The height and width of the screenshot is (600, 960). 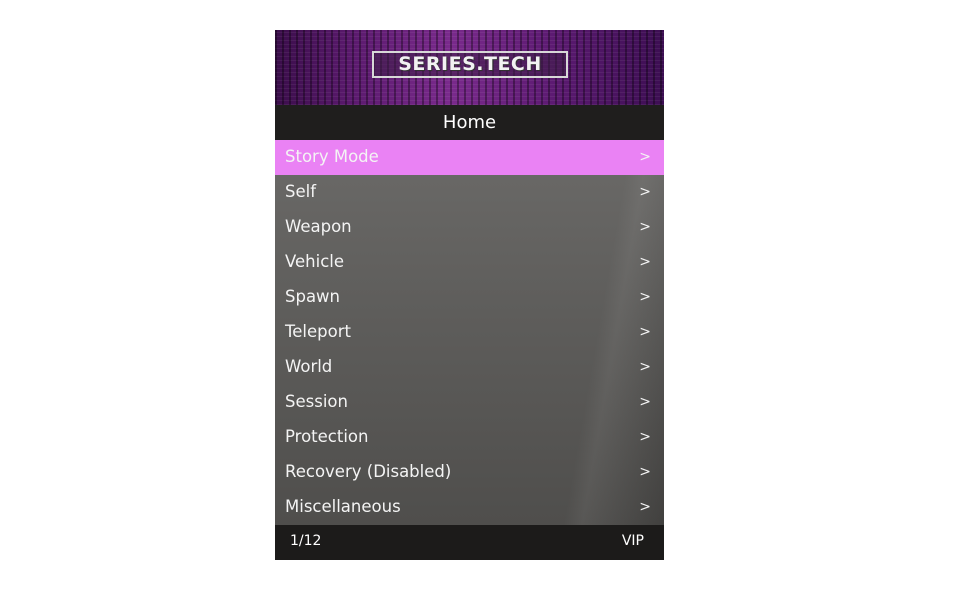 I want to click on menu-item-label: Vehicle, so click(x=315, y=261).